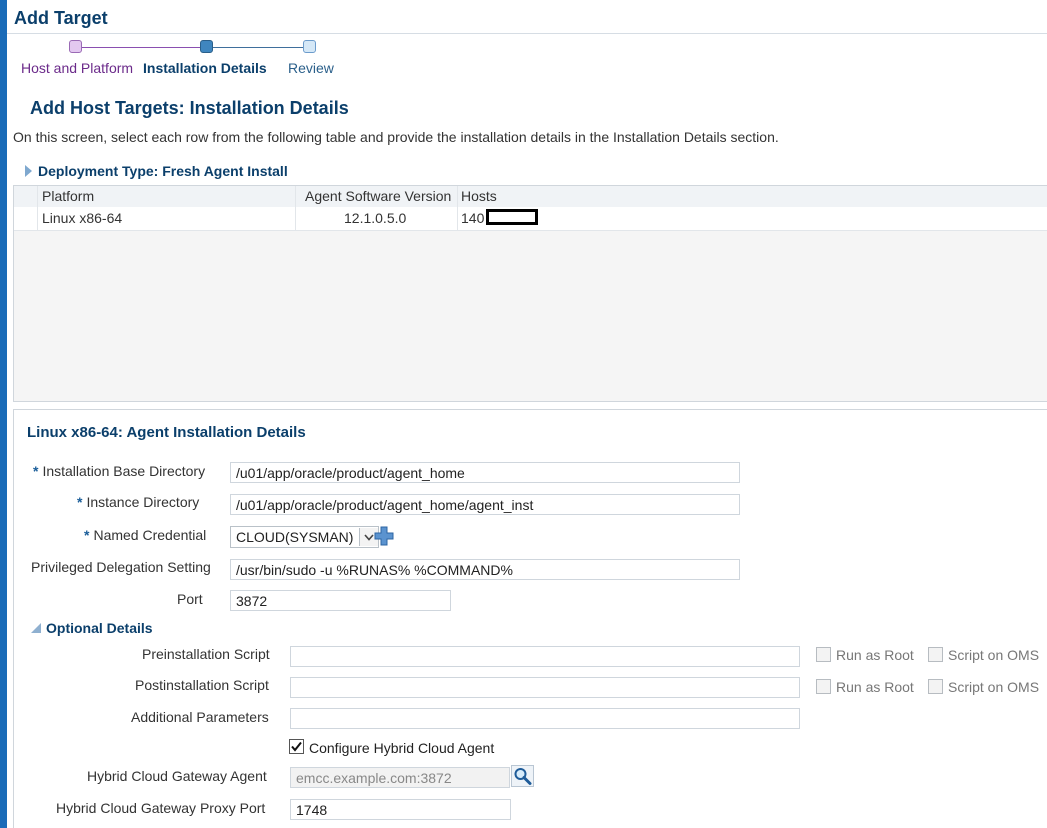 The height and width of the screenshot is (828, 1047). Describe the element at coordinates (68, 196) in the screenshot. I see `column-header-platform: Platform` at that location.